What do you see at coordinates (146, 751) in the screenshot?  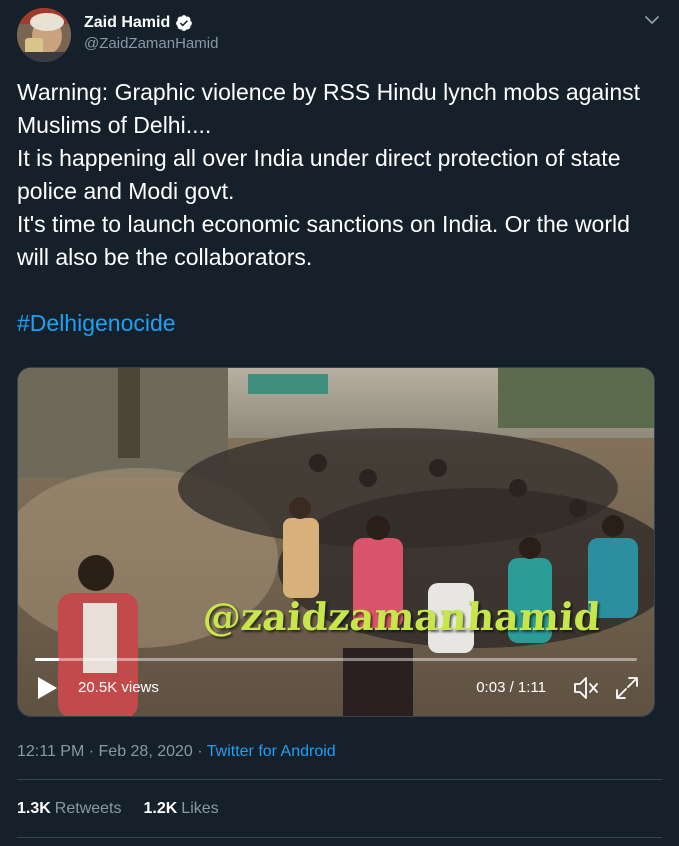 I see `tweet-date: Feb 28, 2020` at bounding box center [146, 751].